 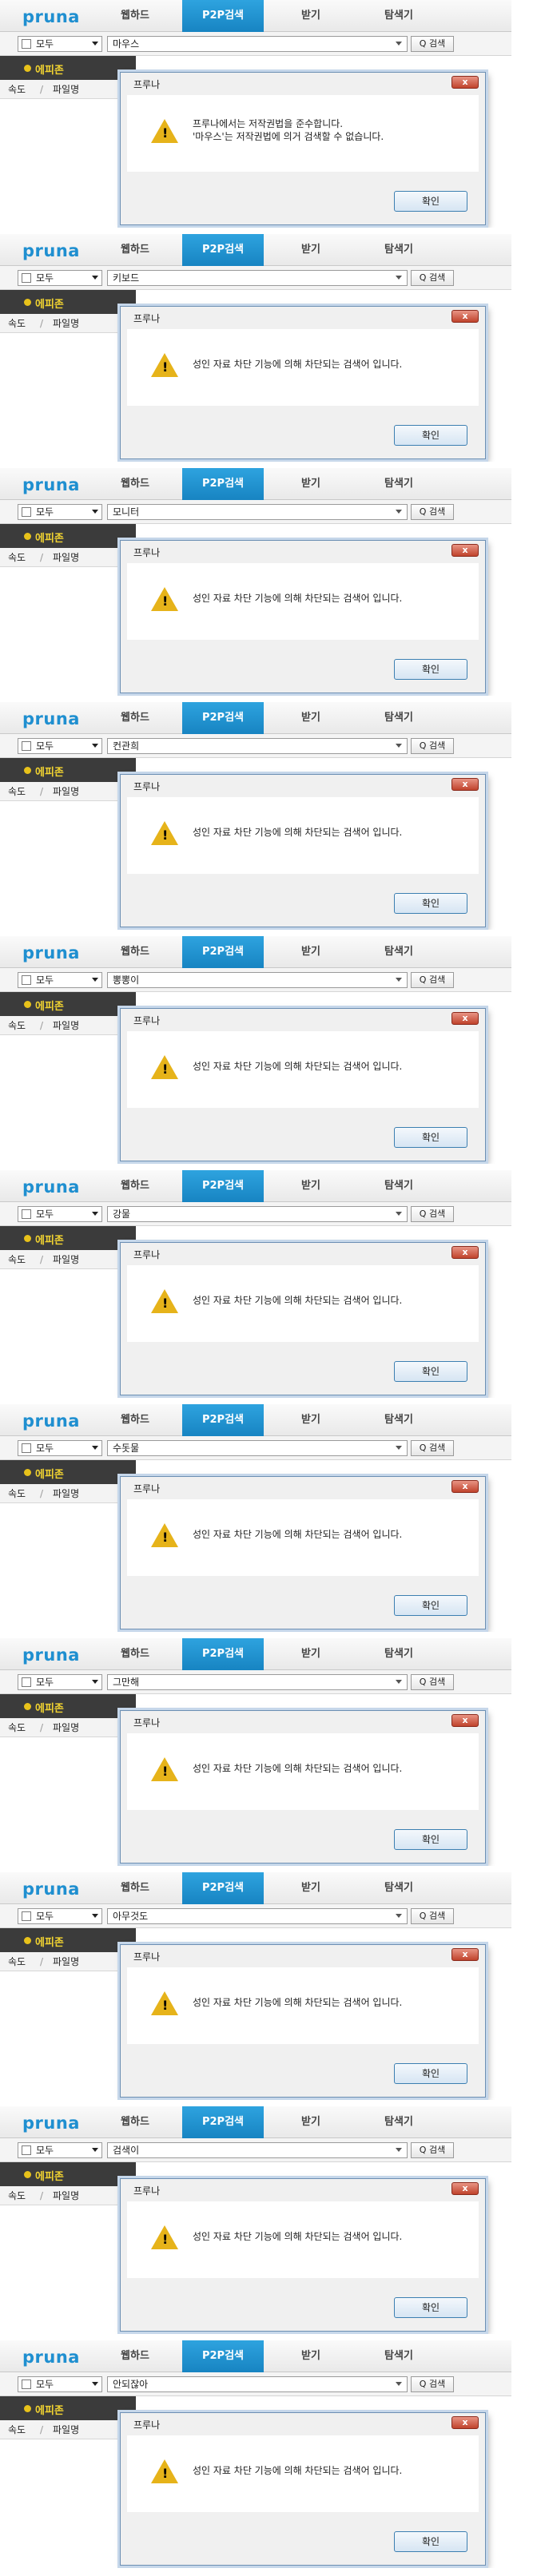 I want to click on search-input: 검색이, so click(x=257, y=2150).